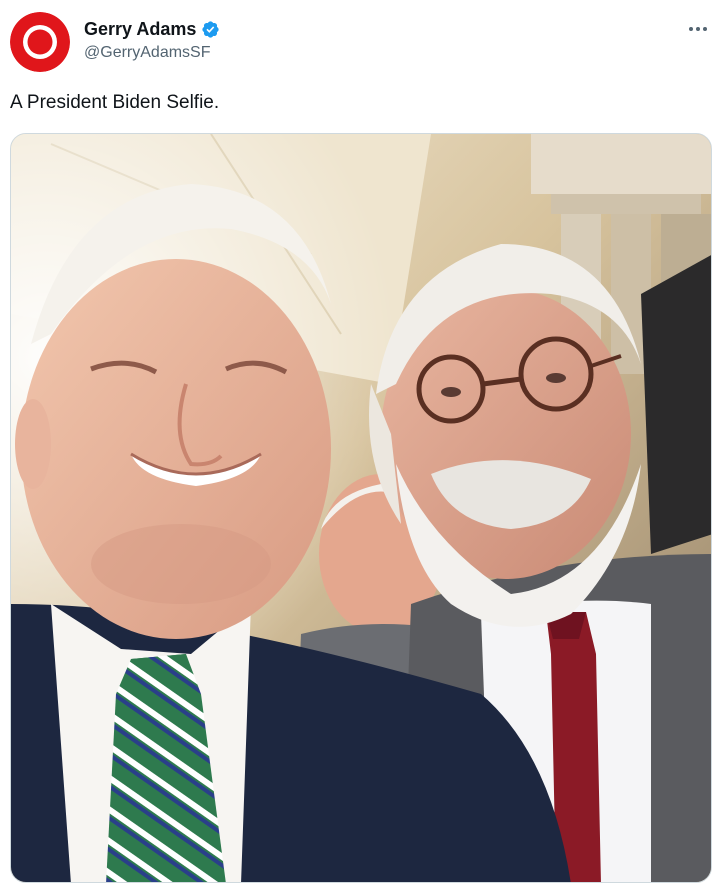 The width and height of the screenshot is (720, 893). Describe the element at coordinates (360, 42) in the screenshot. I see `tweet-header: Gerry Adams @GerryAdamsSF` at that location.